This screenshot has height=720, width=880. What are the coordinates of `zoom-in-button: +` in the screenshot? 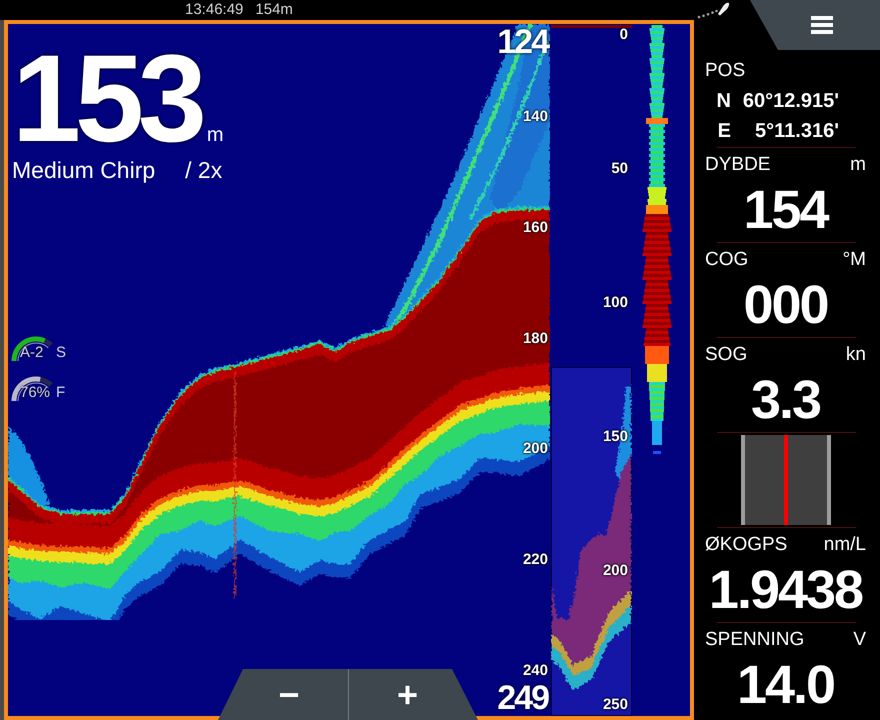 It's located at (413, 694).